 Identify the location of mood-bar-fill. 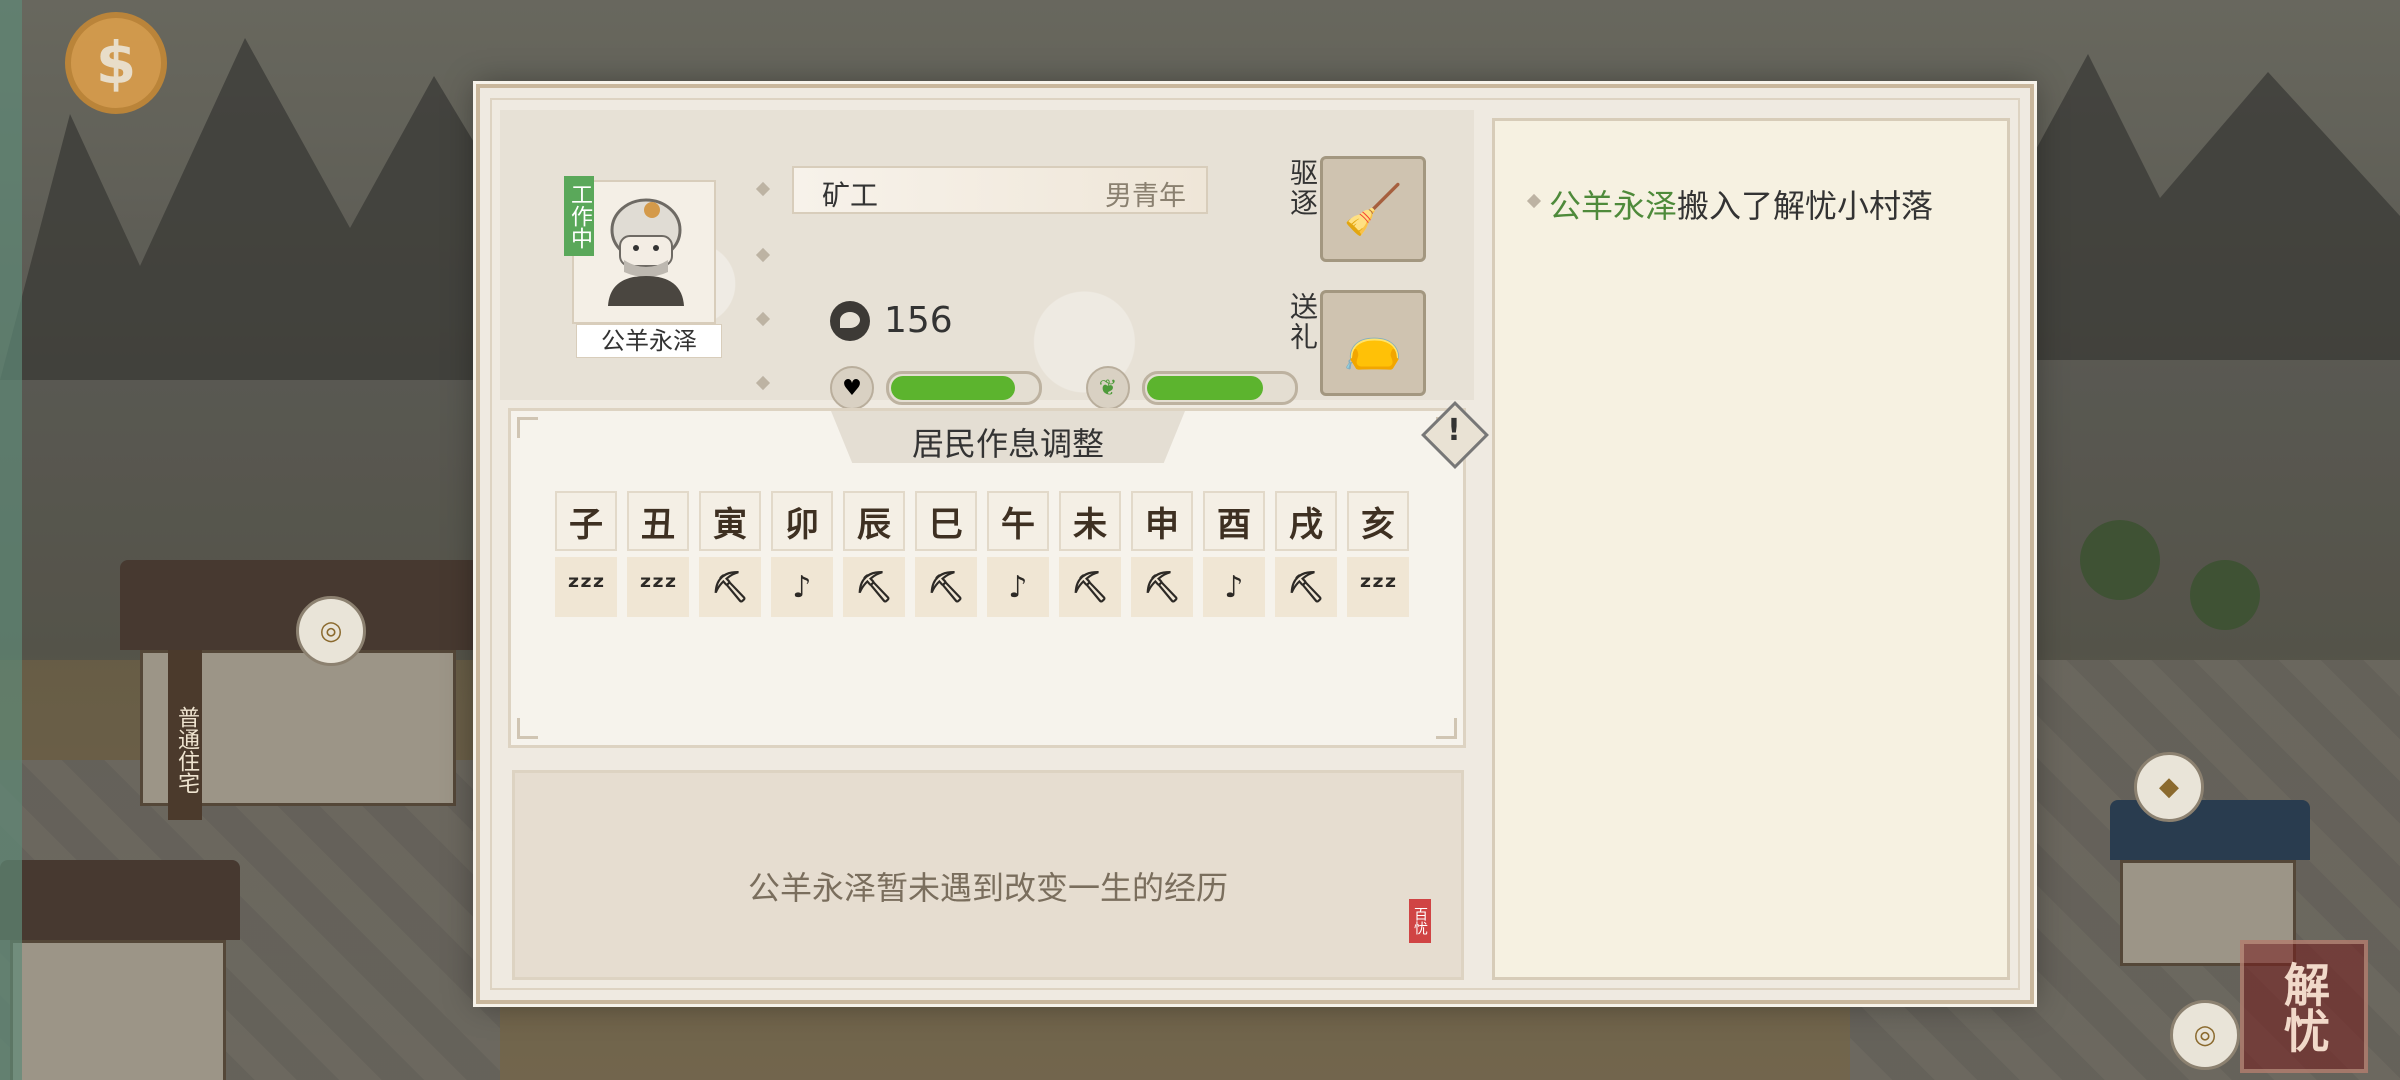
(1205, 388).